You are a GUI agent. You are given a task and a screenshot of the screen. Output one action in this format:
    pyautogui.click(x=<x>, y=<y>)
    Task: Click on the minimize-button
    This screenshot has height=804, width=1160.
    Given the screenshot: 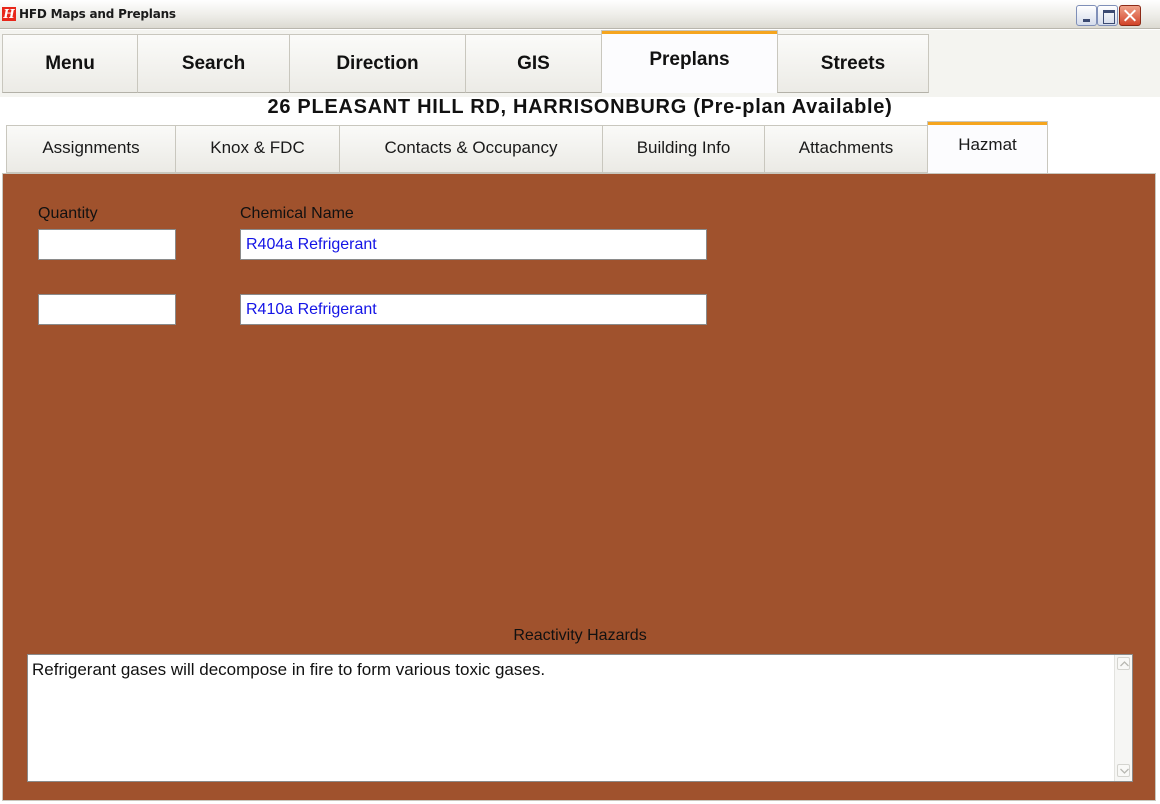 What is the action you would take?
    pyautogui.click(x=1086, y=15)
    